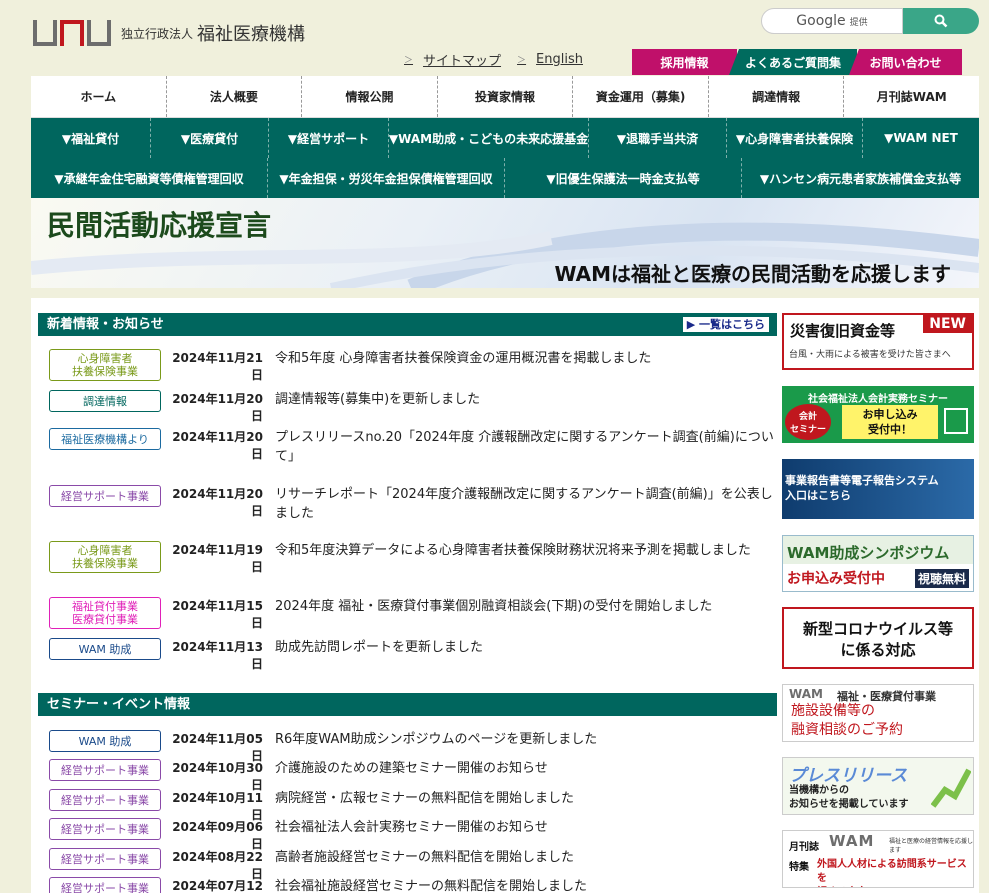  I want to click on global-nav-item-3: 投資家情報, so click(506, 96).